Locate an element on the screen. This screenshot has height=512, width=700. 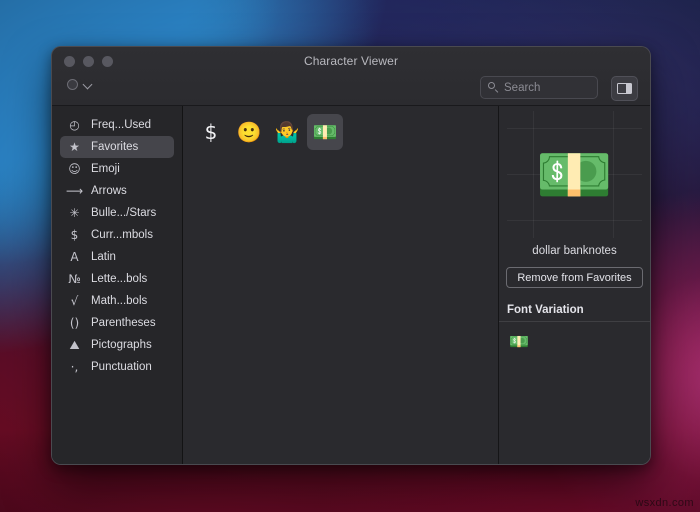
character-name: dollar banknotes is located at coordinates (574, 251).